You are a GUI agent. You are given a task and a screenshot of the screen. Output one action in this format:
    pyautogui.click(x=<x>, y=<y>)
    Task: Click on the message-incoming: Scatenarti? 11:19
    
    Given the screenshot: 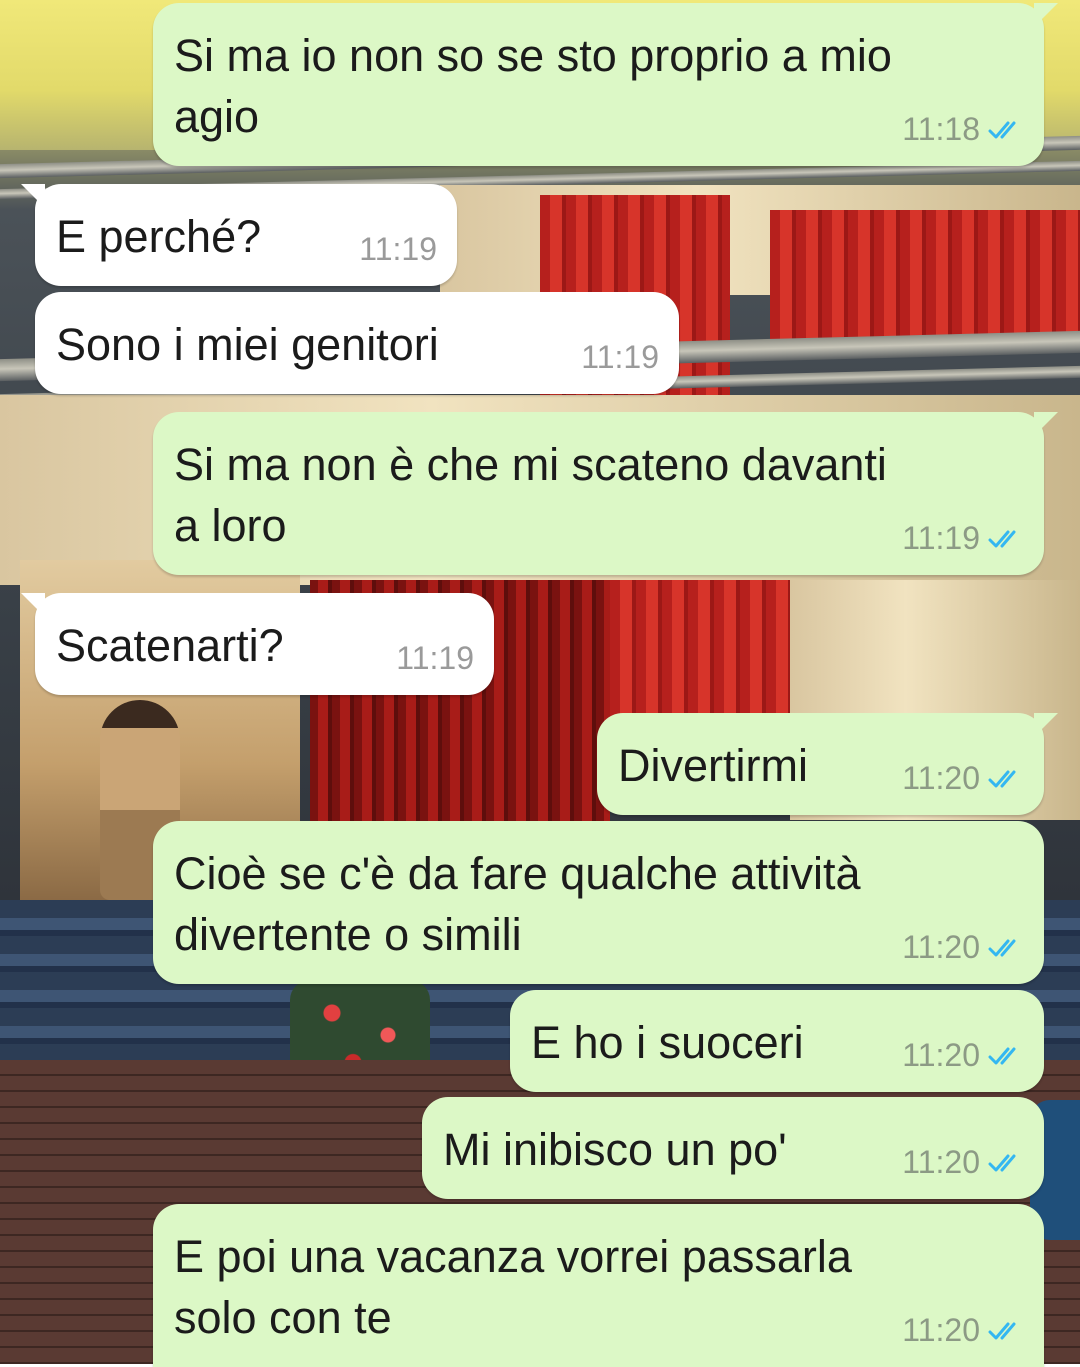 What is the action you would take?
    pyautogui.click(x=257, y=644)
    